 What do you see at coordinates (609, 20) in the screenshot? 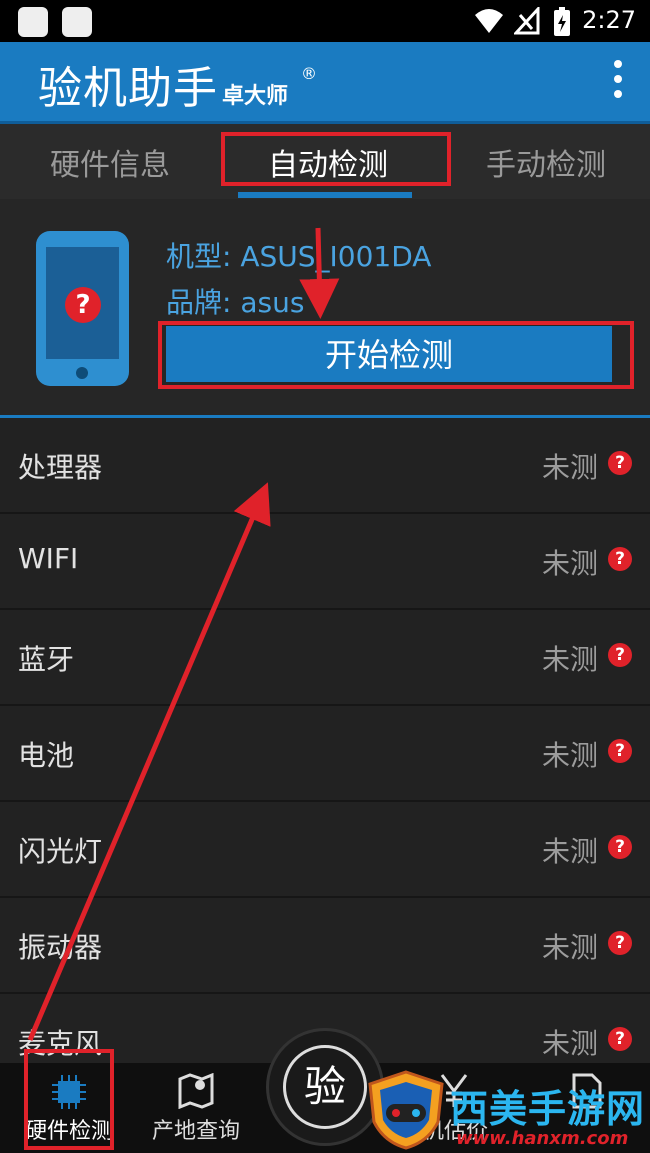
I see `clock: 2:27` at bounding box center [609, 20].